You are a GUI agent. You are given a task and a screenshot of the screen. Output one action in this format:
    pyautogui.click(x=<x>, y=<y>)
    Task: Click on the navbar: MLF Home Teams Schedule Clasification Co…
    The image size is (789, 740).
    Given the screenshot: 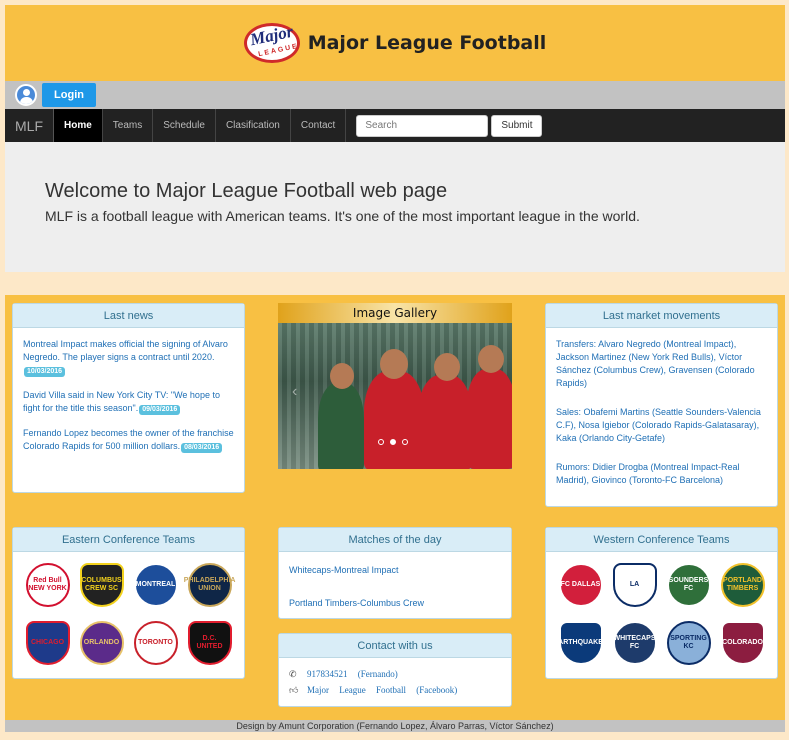 What is the action you would take?
    pyautogui.click(x=395, y=125)
    